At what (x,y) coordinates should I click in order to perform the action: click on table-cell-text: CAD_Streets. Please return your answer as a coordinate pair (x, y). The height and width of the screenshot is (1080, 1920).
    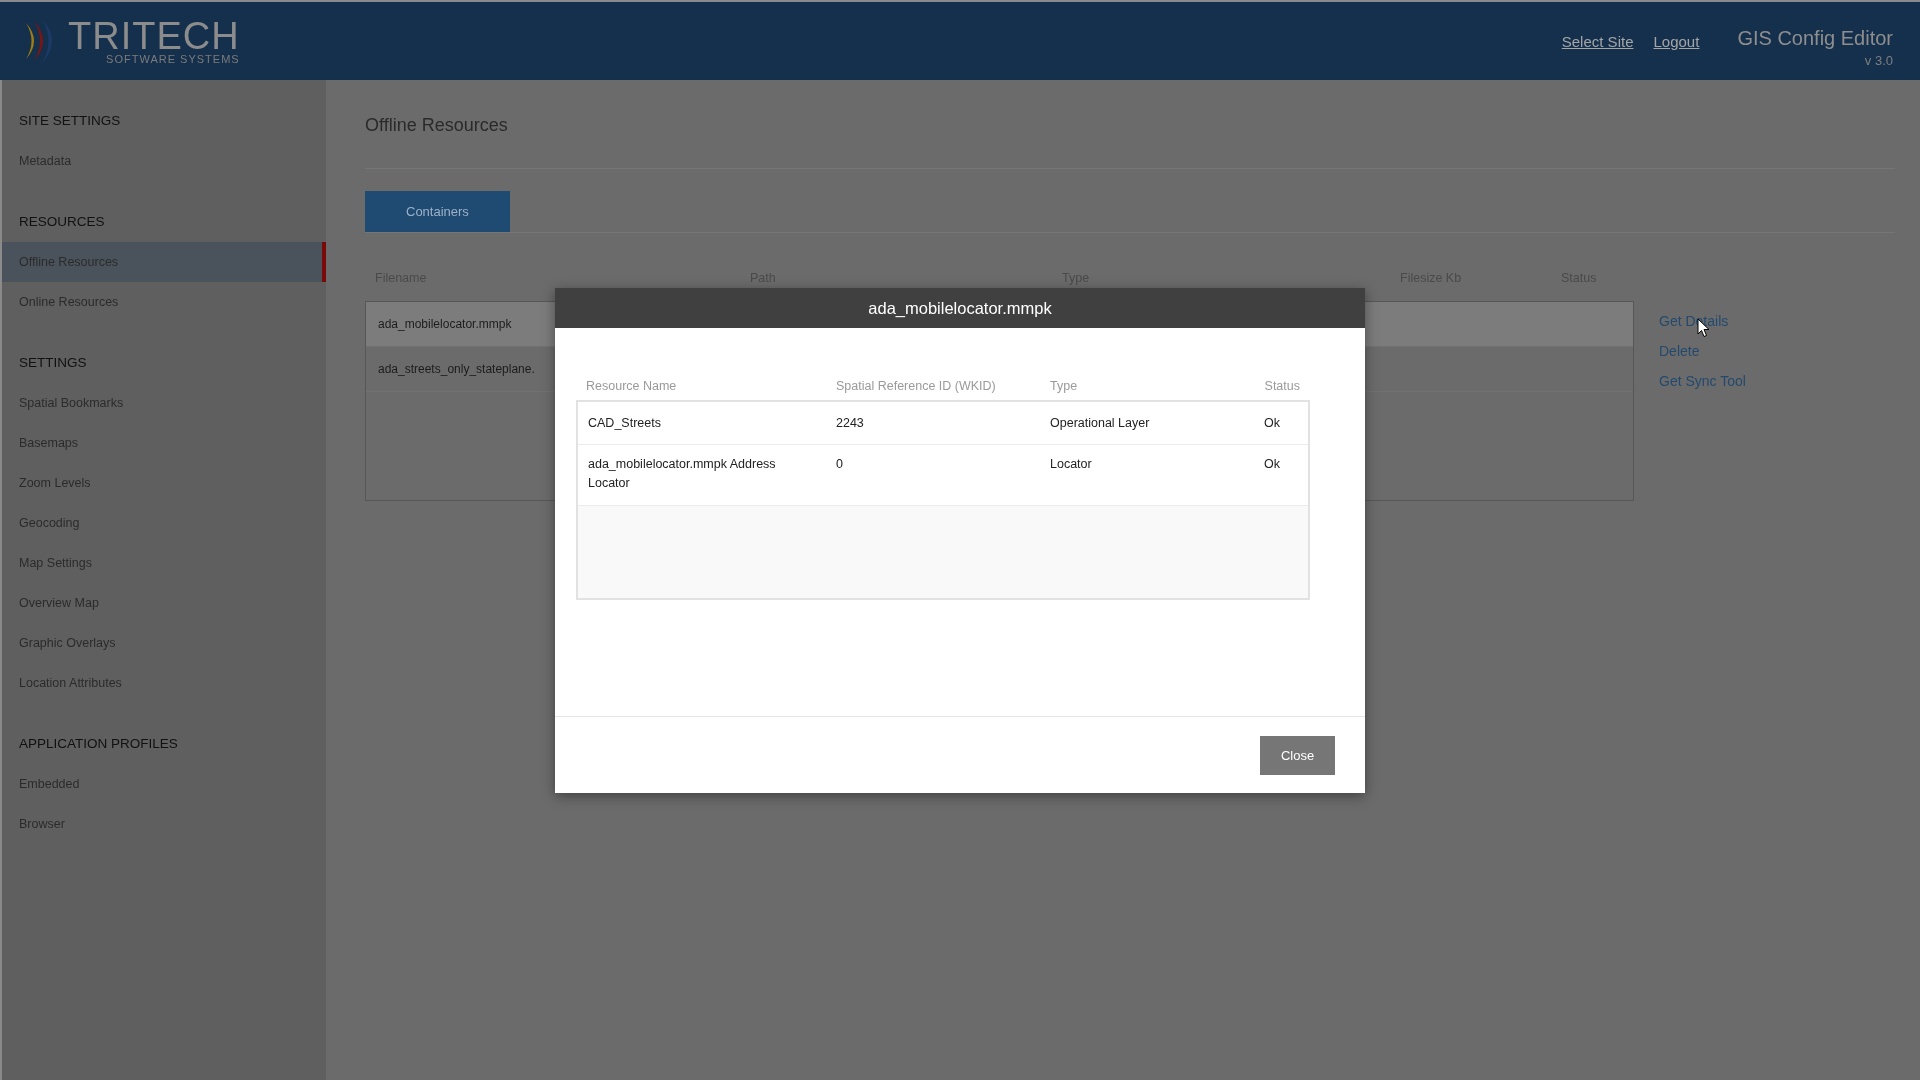
    Looking at the image, I should click on (625, 423).